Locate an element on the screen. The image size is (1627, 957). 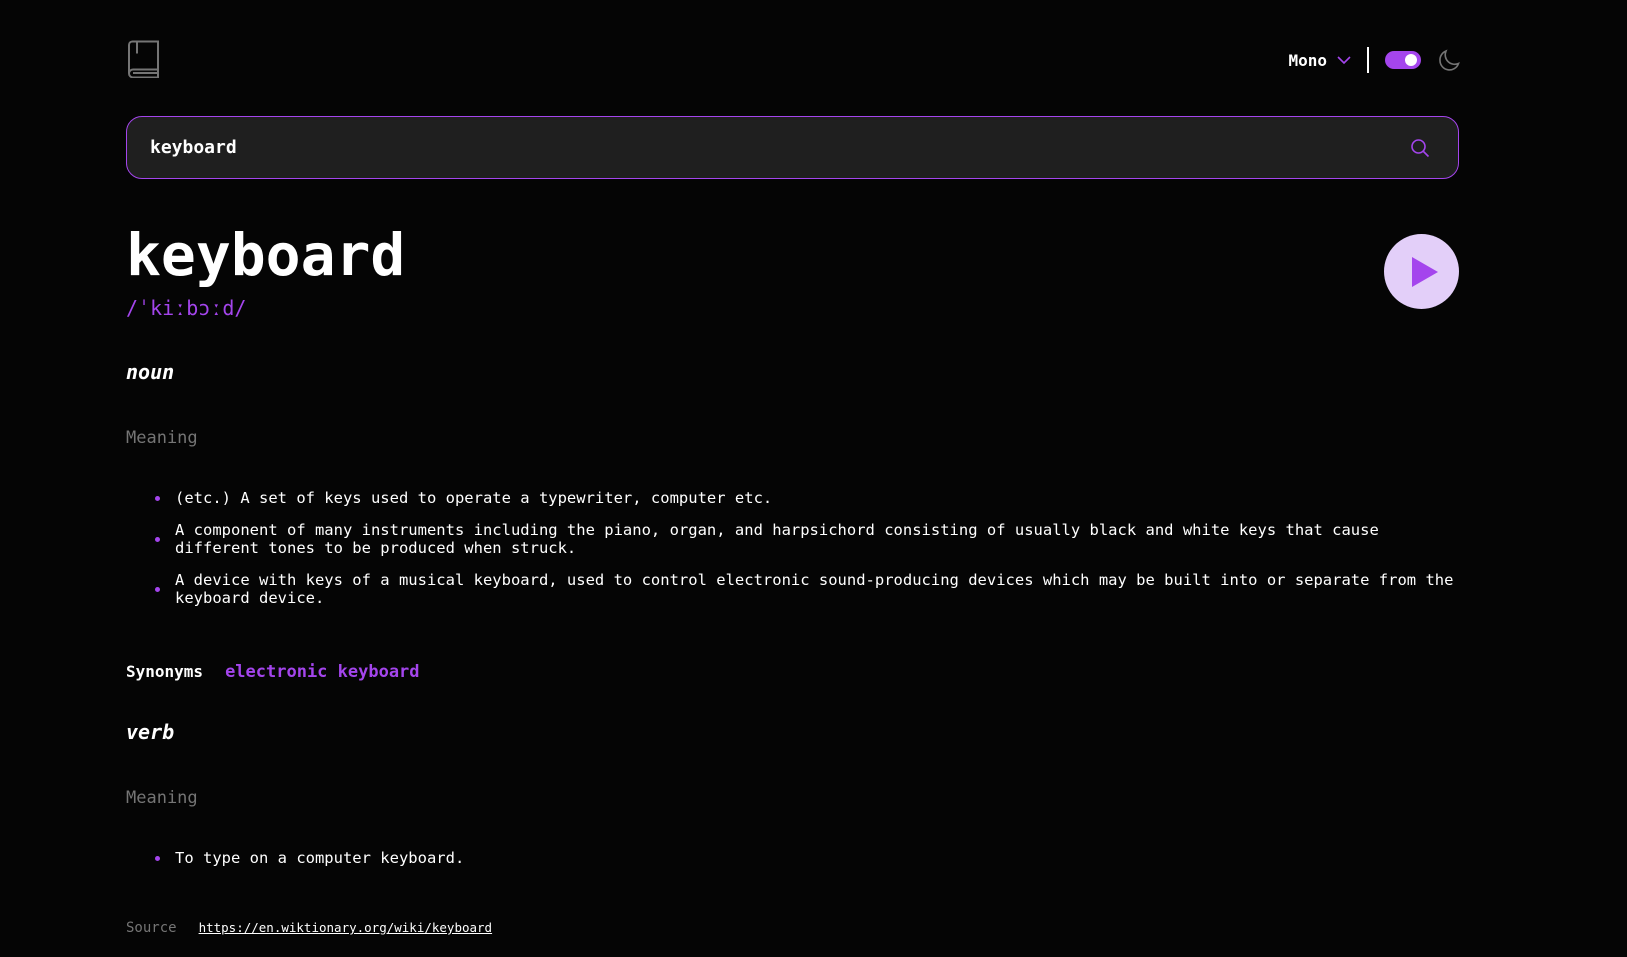
word-title: keyboard is located at coordinates (266, 255).